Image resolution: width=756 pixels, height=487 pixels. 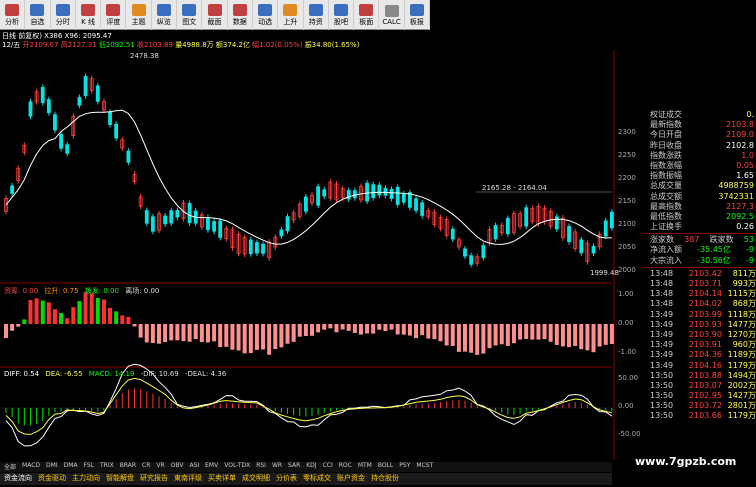 I want to click on toolbar-button-2: 分时, so click(x=63, y=15).